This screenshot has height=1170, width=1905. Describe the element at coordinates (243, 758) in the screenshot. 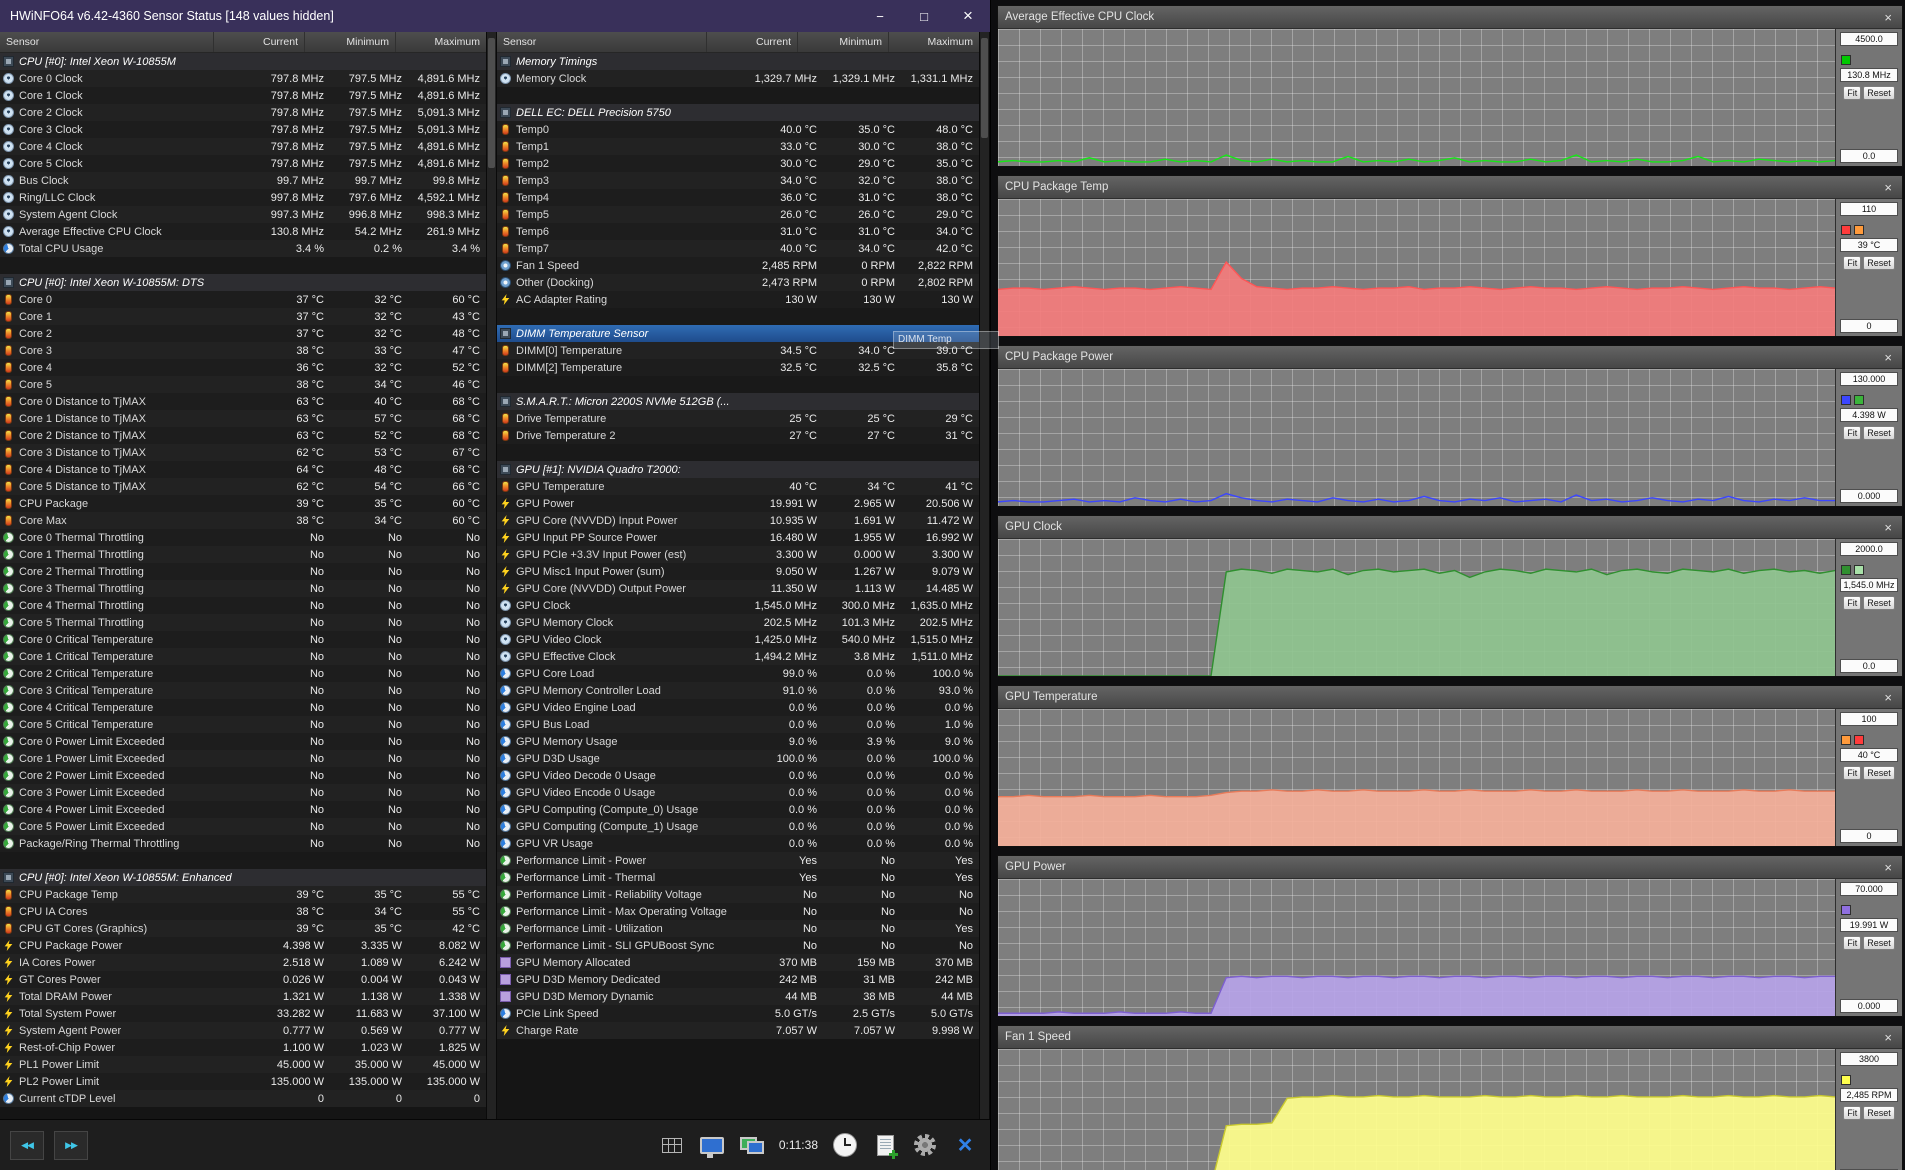

I see `sensor-row: Core 1 Power Limit Exceeded No No No` at that location.